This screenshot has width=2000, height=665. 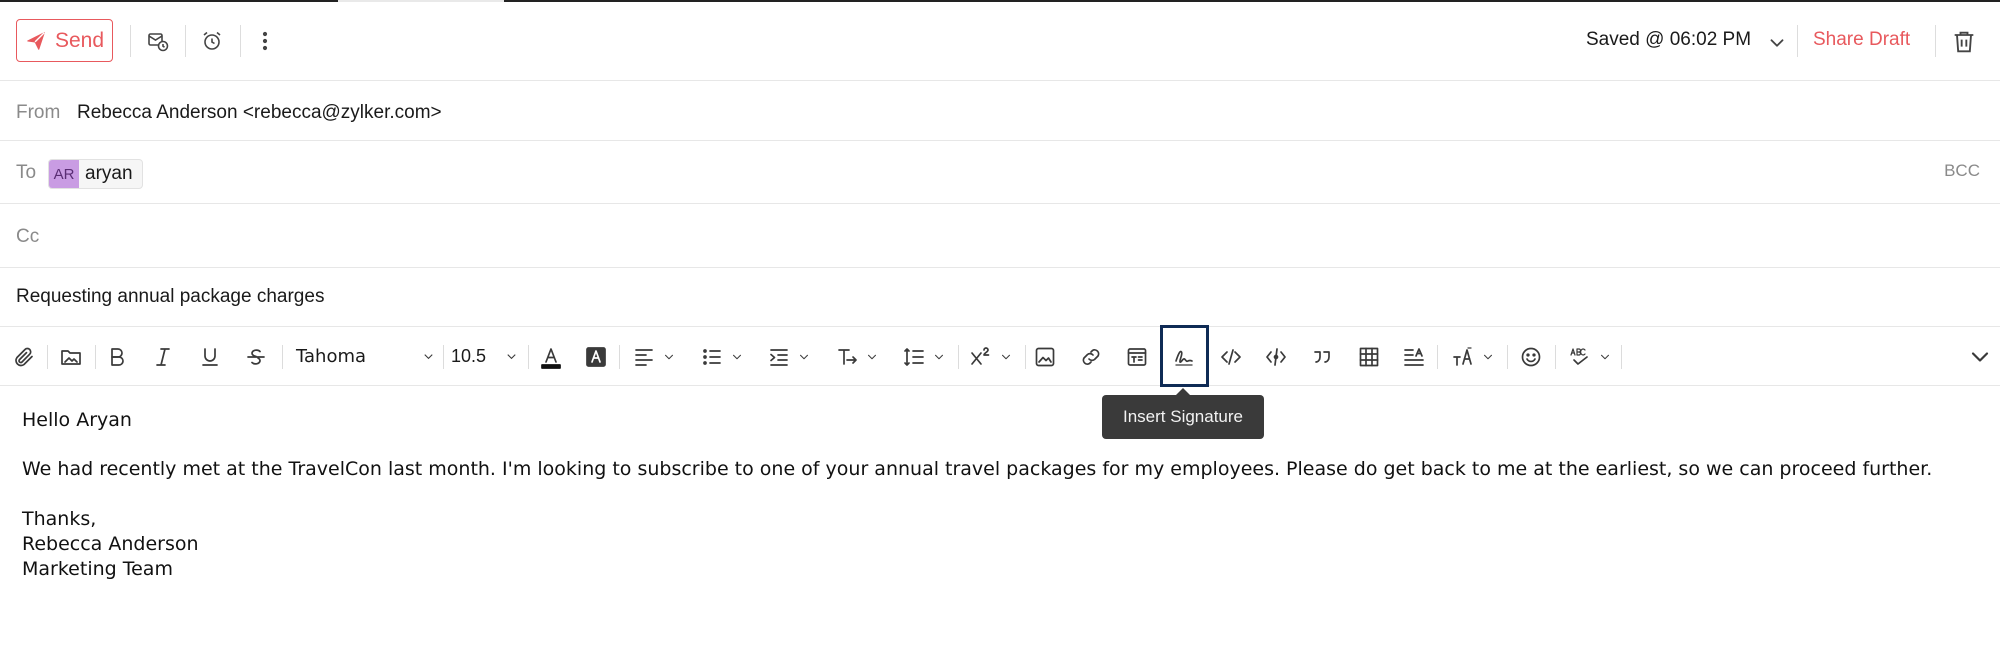 I want to click on attach-button, so click(x=24, y=356).